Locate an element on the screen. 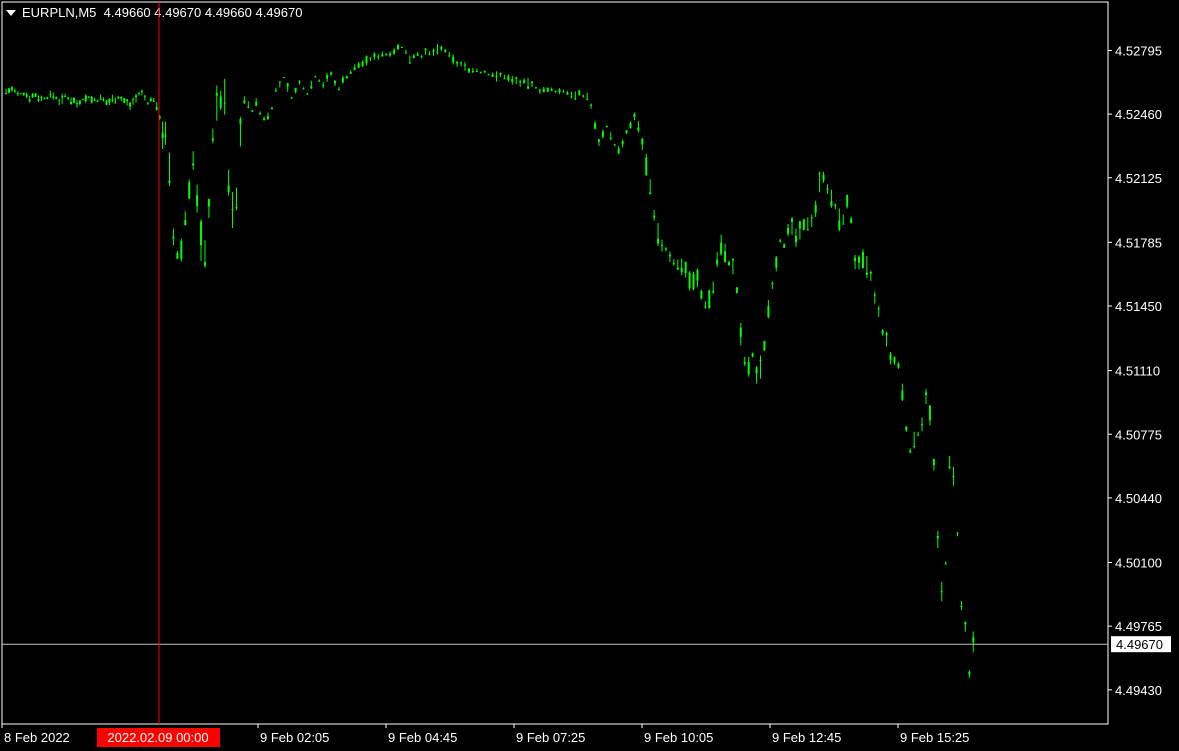  y-tick-label: 4.52460 is located at coordinates (1138, 114).